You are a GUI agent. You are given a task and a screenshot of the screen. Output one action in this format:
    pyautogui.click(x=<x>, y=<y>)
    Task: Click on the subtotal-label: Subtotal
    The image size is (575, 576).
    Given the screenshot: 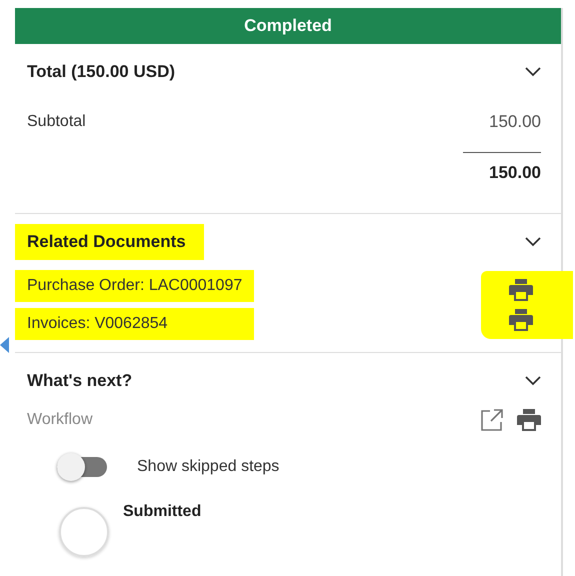 What is the action you would take?
    pyautogui.click(x=56, y=122)
    